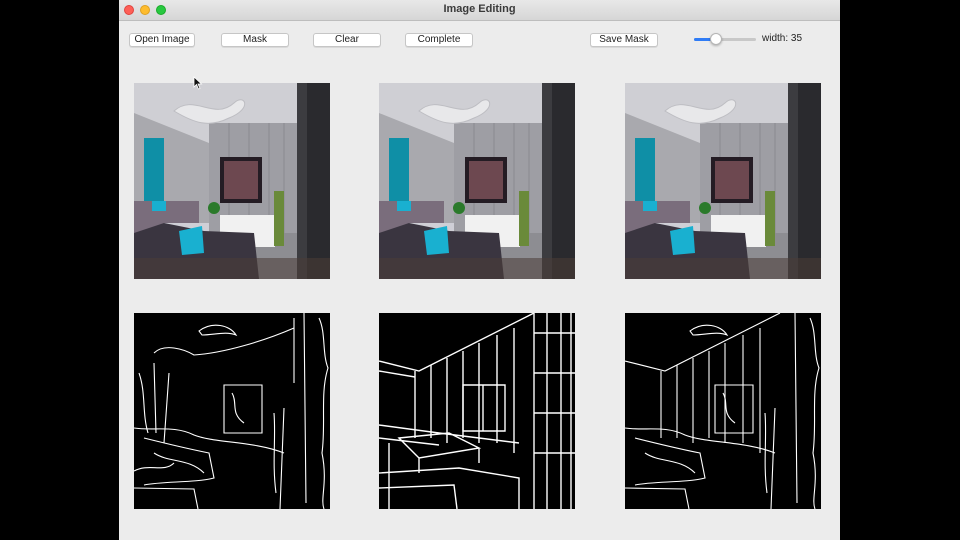 This screenshot has height=540, width=960. I want to click on masked-edge-map, so click(477, 411).